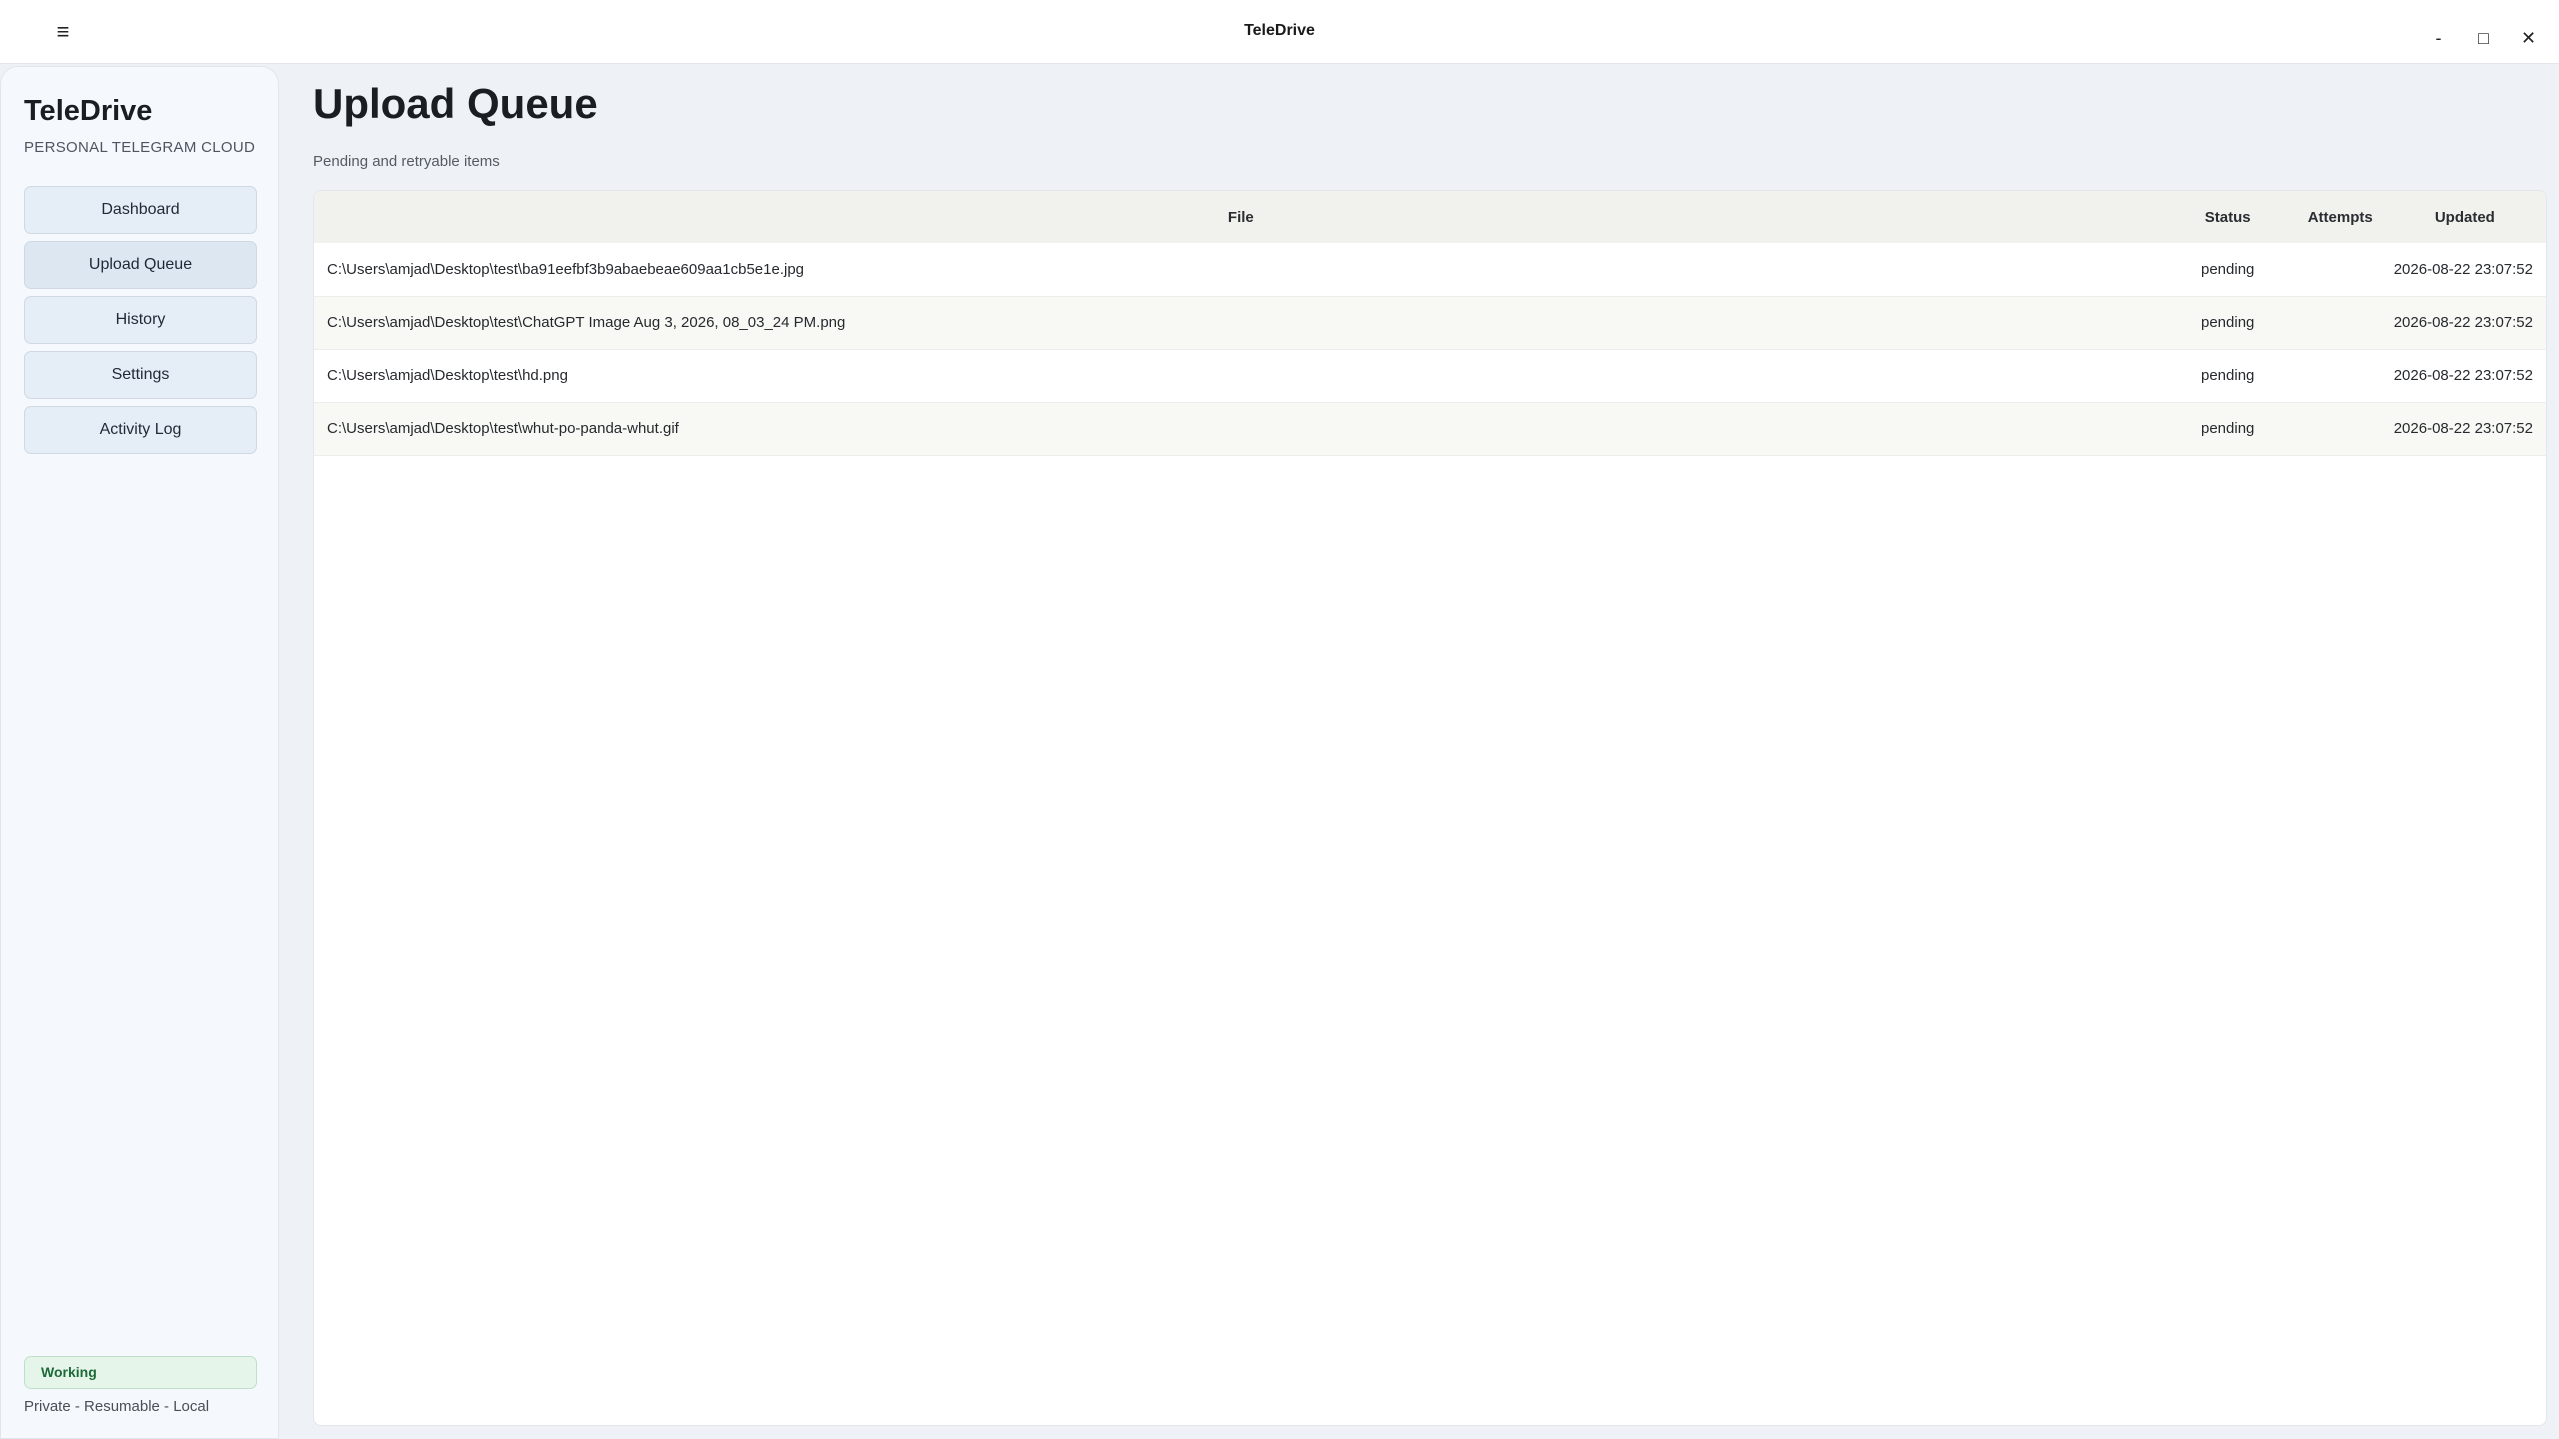 Image resolution: width=2559 pixels, height=1439 pixels. What do you see at coordinates (2528, 38) in the screenshot?
I see `close-button: ✕` at bounding box center [2528, 38].